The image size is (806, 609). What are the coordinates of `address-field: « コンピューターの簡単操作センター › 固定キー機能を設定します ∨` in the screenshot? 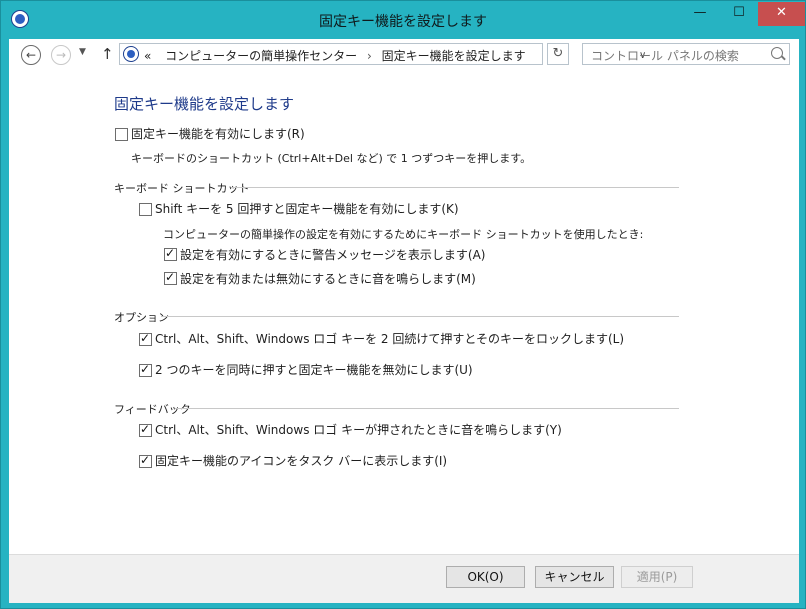 It's located at (382, 54).